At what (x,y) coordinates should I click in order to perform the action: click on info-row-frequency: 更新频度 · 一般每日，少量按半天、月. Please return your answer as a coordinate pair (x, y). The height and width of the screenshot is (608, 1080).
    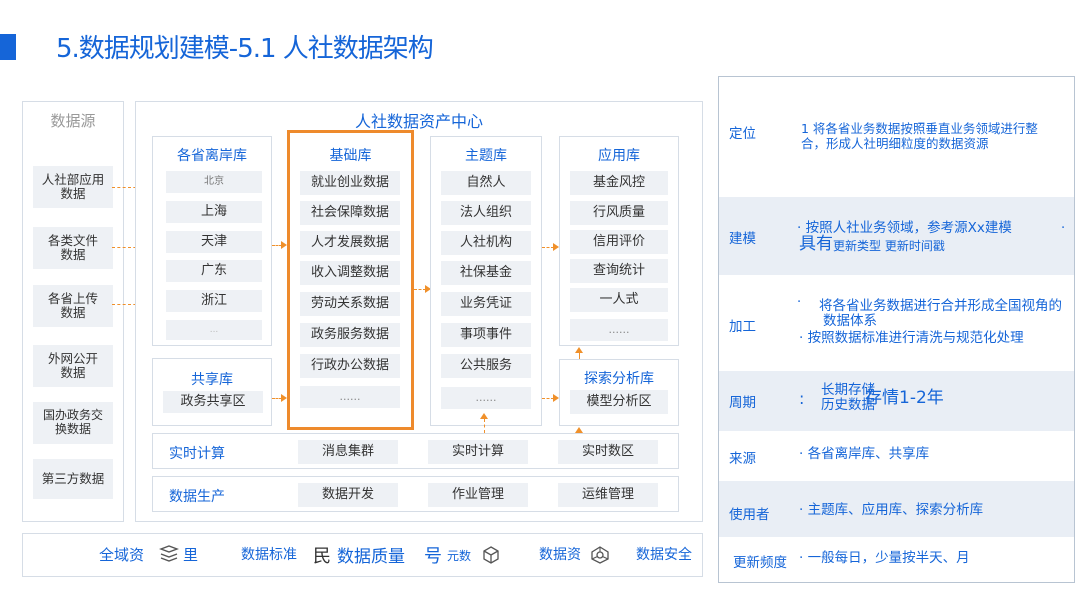
    Looking at the image, I should click on (896, 559).